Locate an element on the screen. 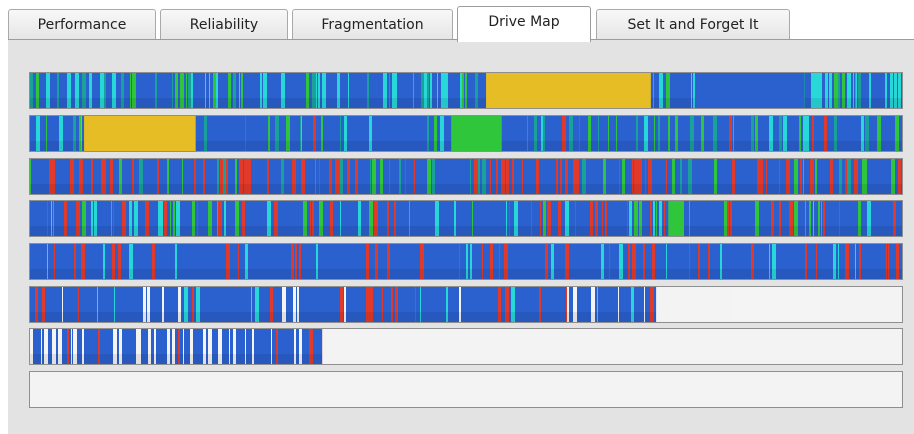 This screenshot has height=434, width=914. cluster-block-blue is located at coordinates (750, 90).